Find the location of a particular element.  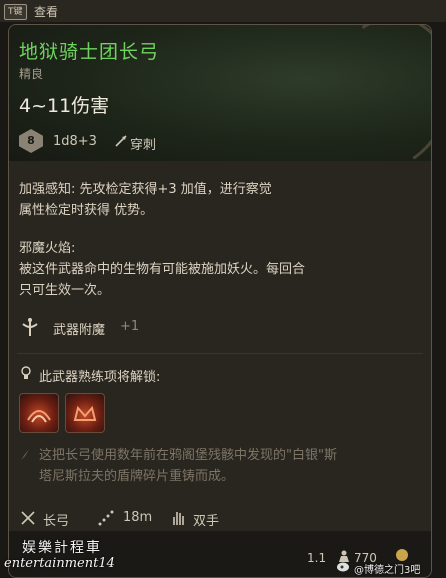

inspect-label: 查看 is located at coordinates (46, 11).